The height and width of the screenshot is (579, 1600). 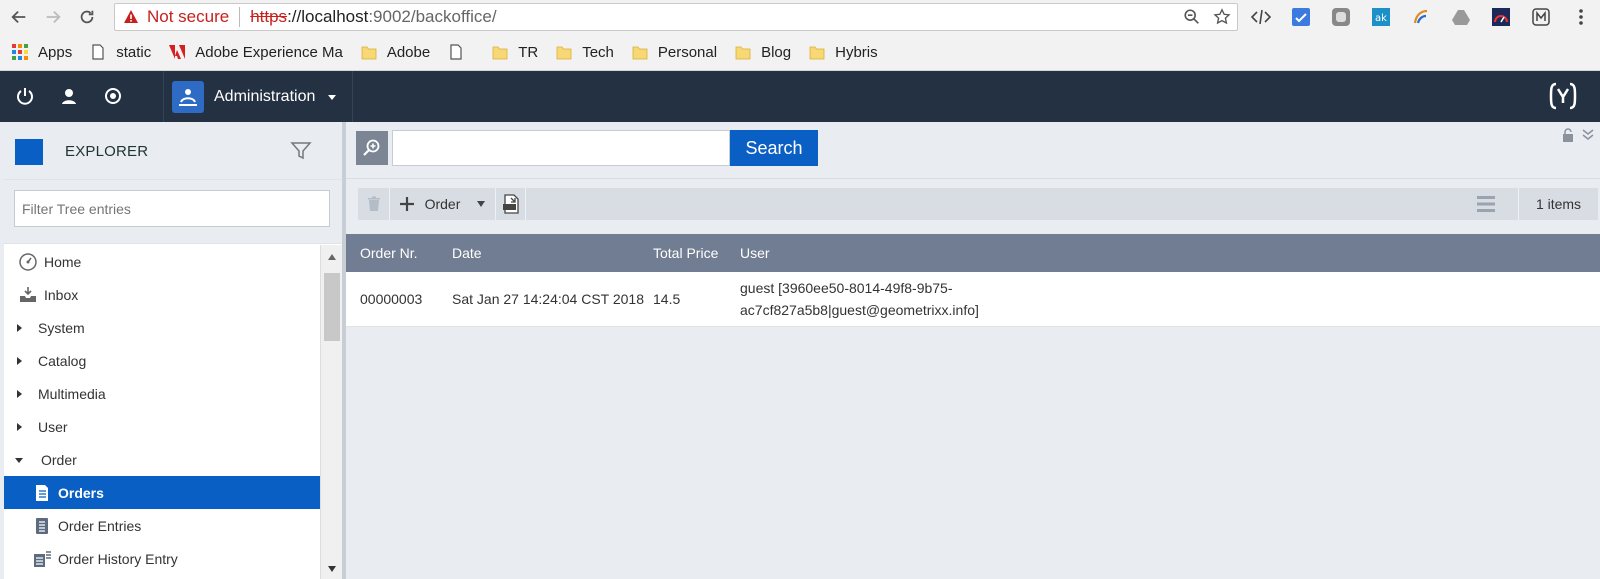 I want to click on tree-item-order-history-entry: Order History Entry, so click(x=162, y=558).